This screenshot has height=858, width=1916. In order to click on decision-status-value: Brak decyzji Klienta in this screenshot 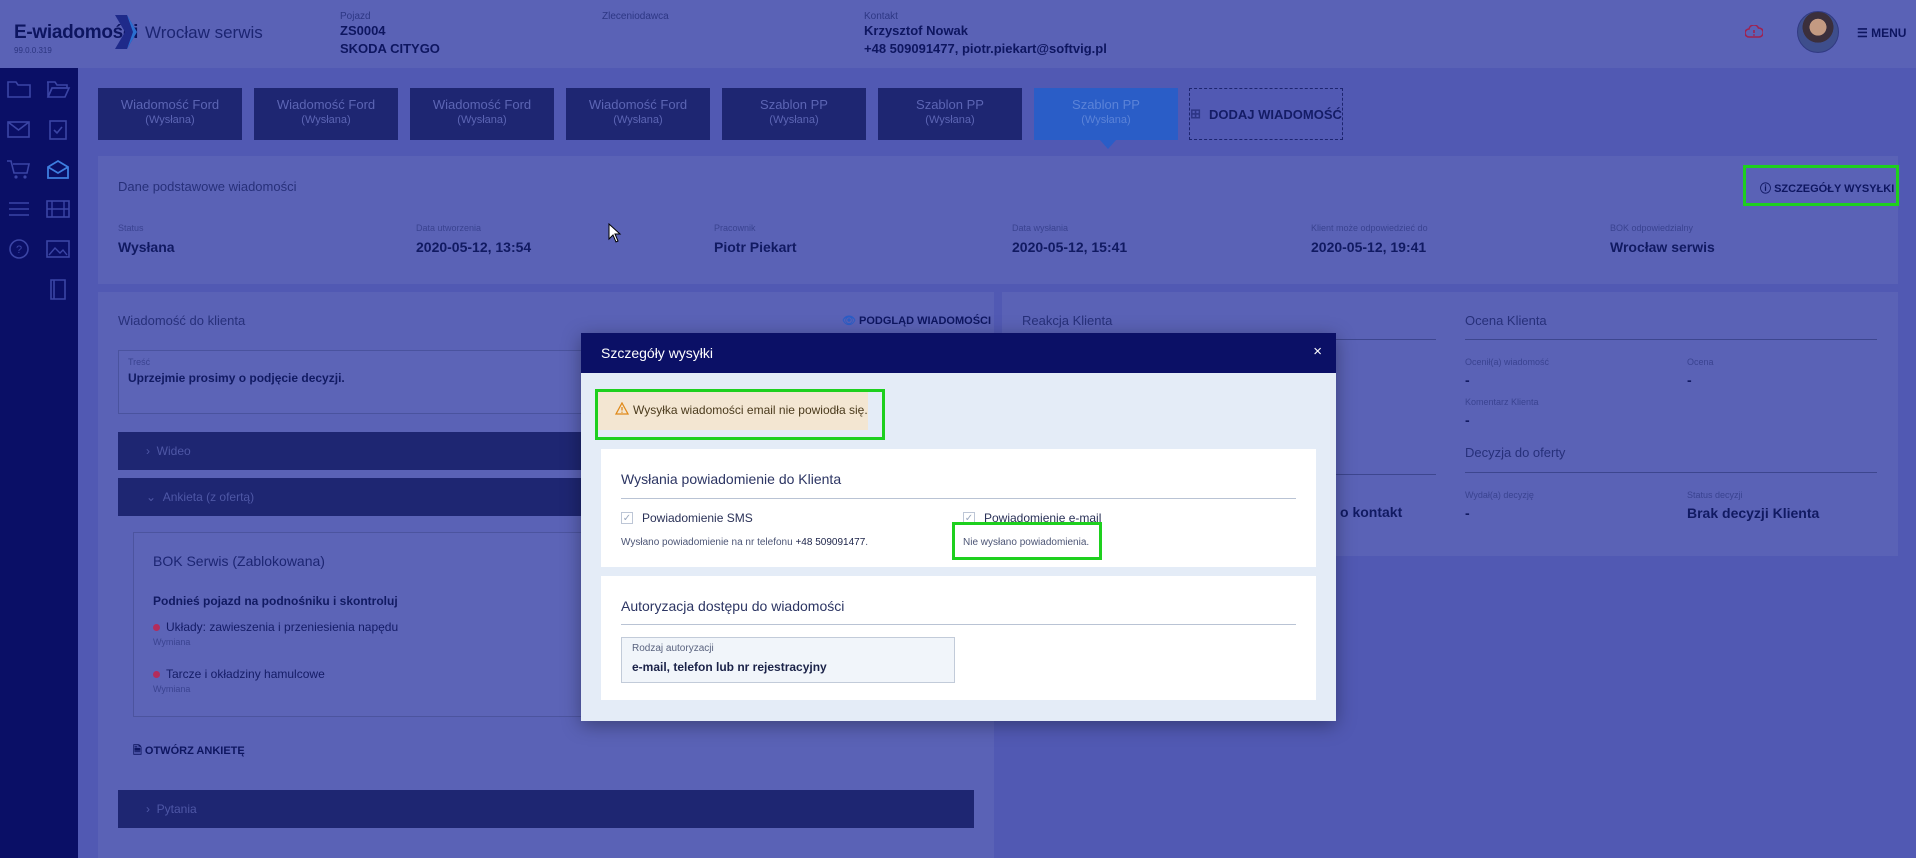, I will do `click(1753, 513)`.